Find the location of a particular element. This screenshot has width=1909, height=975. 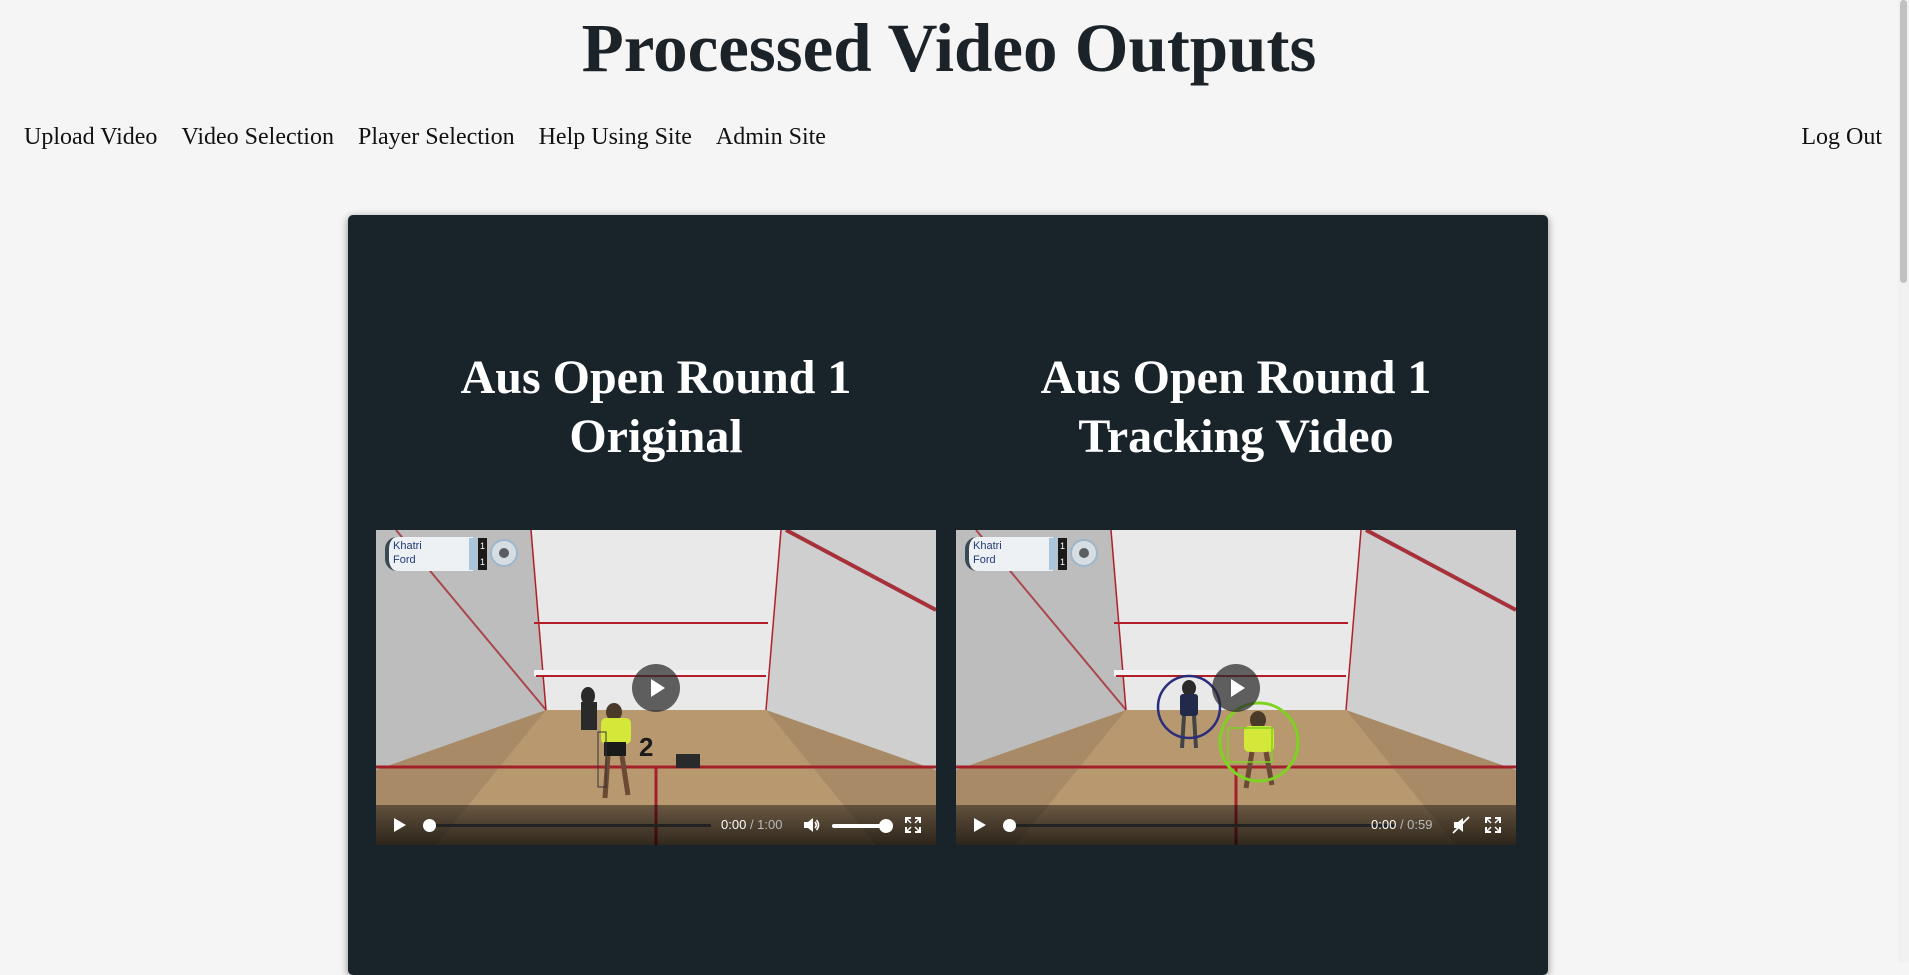

video-title-tracking: Aus Open Round 1 Tracking Video is located at coordinates (1236, 407).